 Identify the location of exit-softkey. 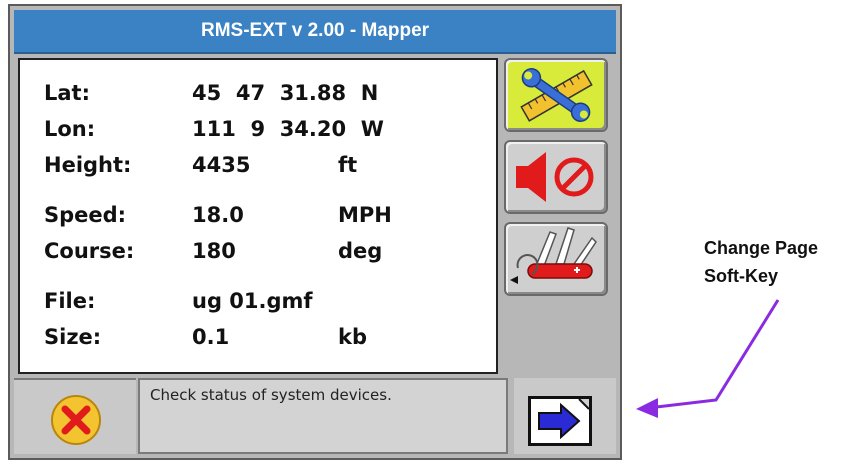
(75, 416).